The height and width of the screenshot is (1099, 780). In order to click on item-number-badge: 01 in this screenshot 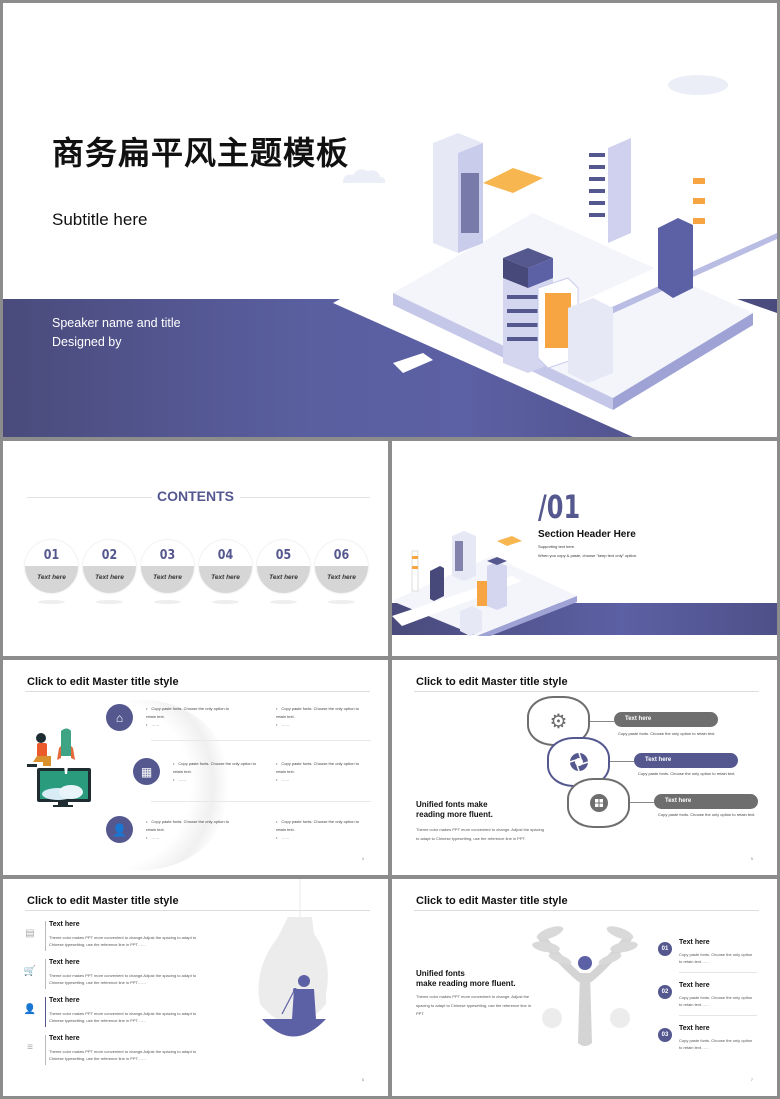, I will do `click(665, 949)`.